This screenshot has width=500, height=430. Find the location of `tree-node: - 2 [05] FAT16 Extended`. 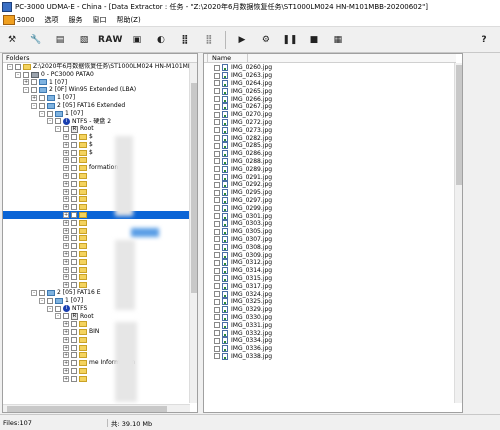

tree-node: - 2 [05] FAT16 Extended is located at coordinates (96, 106).